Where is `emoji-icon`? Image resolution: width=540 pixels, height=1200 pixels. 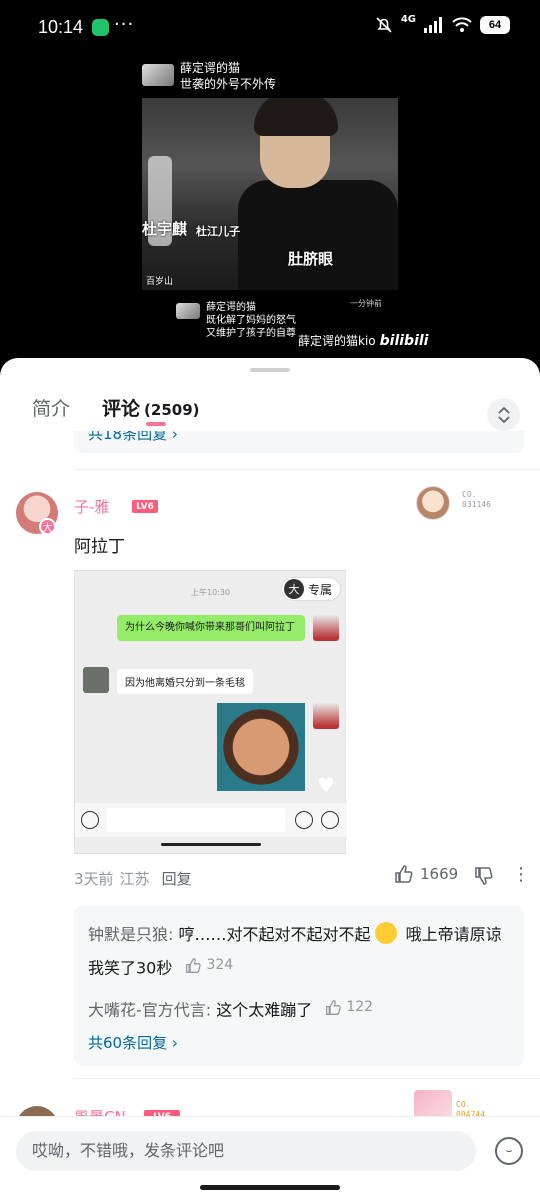 emoji-icon is located at coordinates (304, 820).